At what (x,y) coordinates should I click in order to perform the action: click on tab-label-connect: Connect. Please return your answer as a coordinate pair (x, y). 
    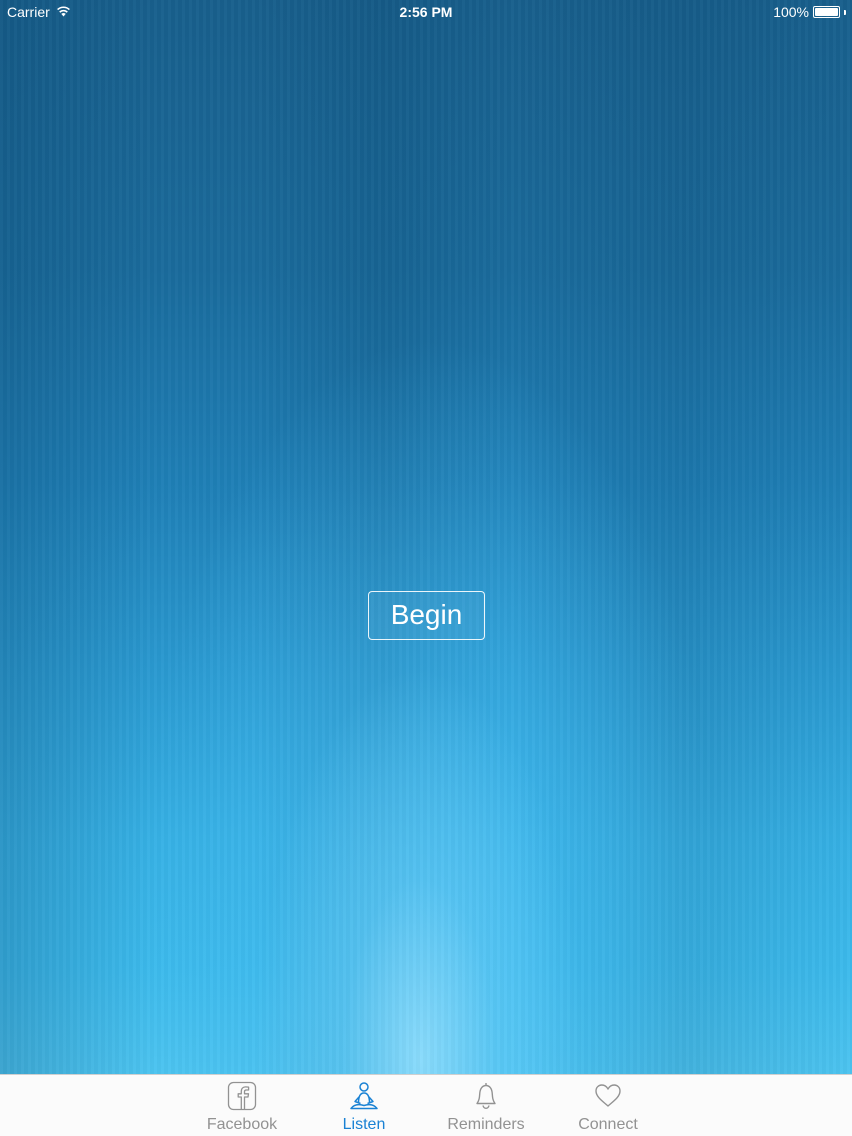
    Looking at the image, I should click on (608, 1124).